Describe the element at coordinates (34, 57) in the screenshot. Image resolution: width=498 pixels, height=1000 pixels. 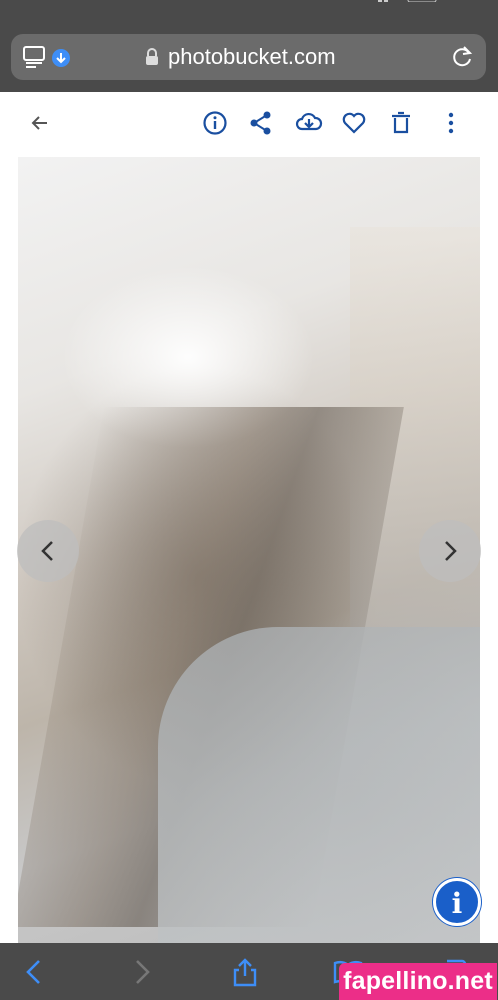
I see `page-menu-icon` at that location.